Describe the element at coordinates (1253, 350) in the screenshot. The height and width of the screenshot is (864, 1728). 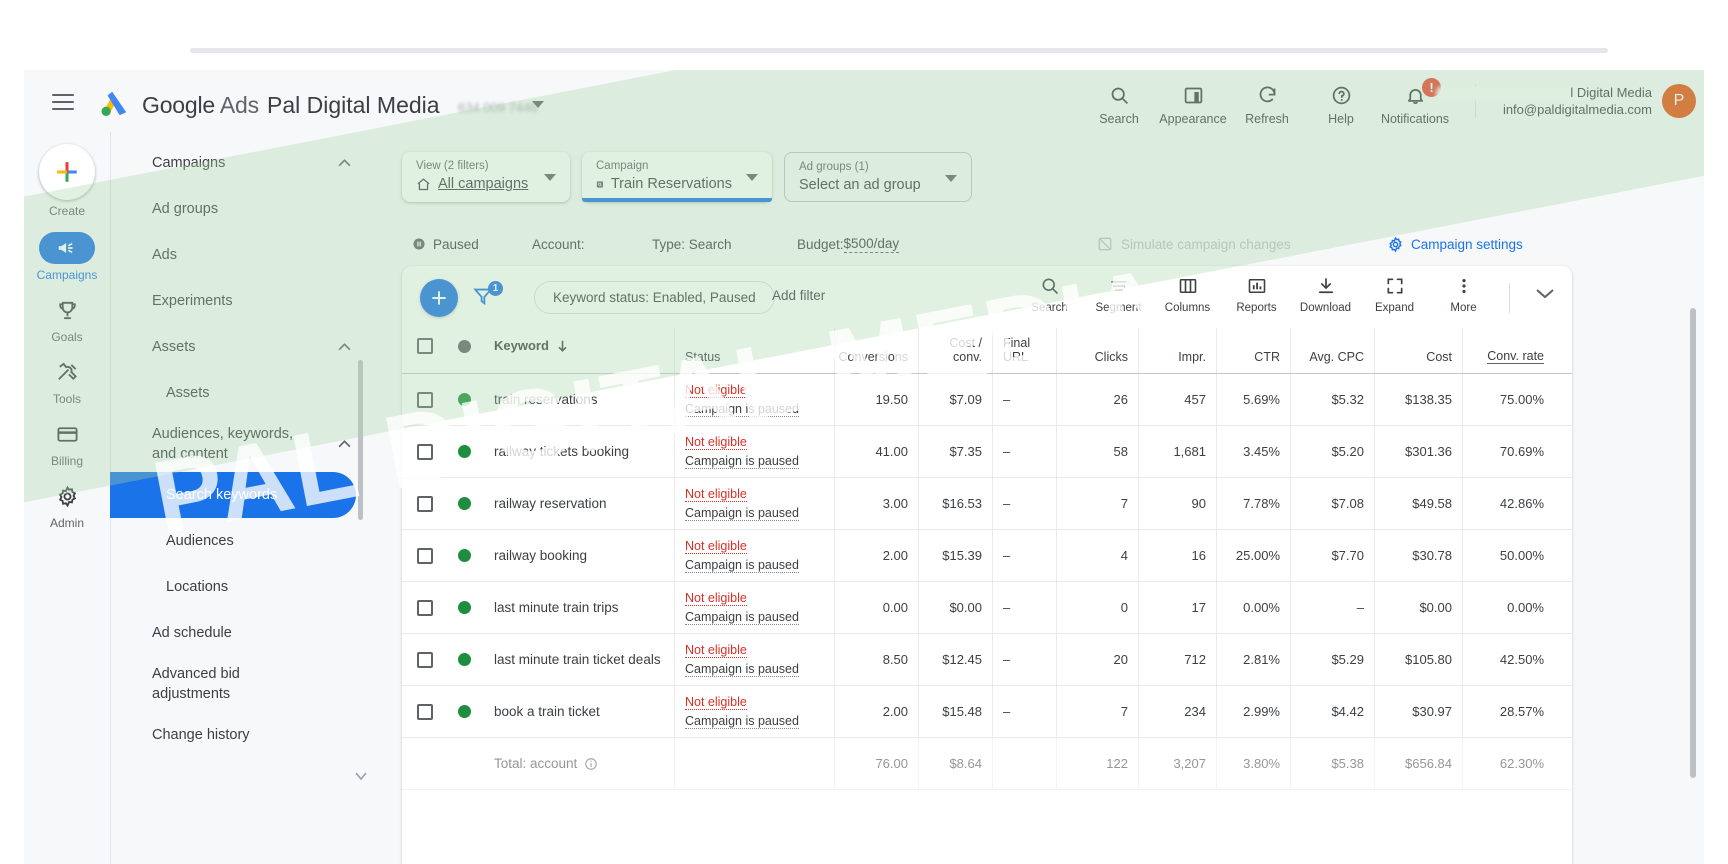
I see `header-ctr: CTR` at that location.